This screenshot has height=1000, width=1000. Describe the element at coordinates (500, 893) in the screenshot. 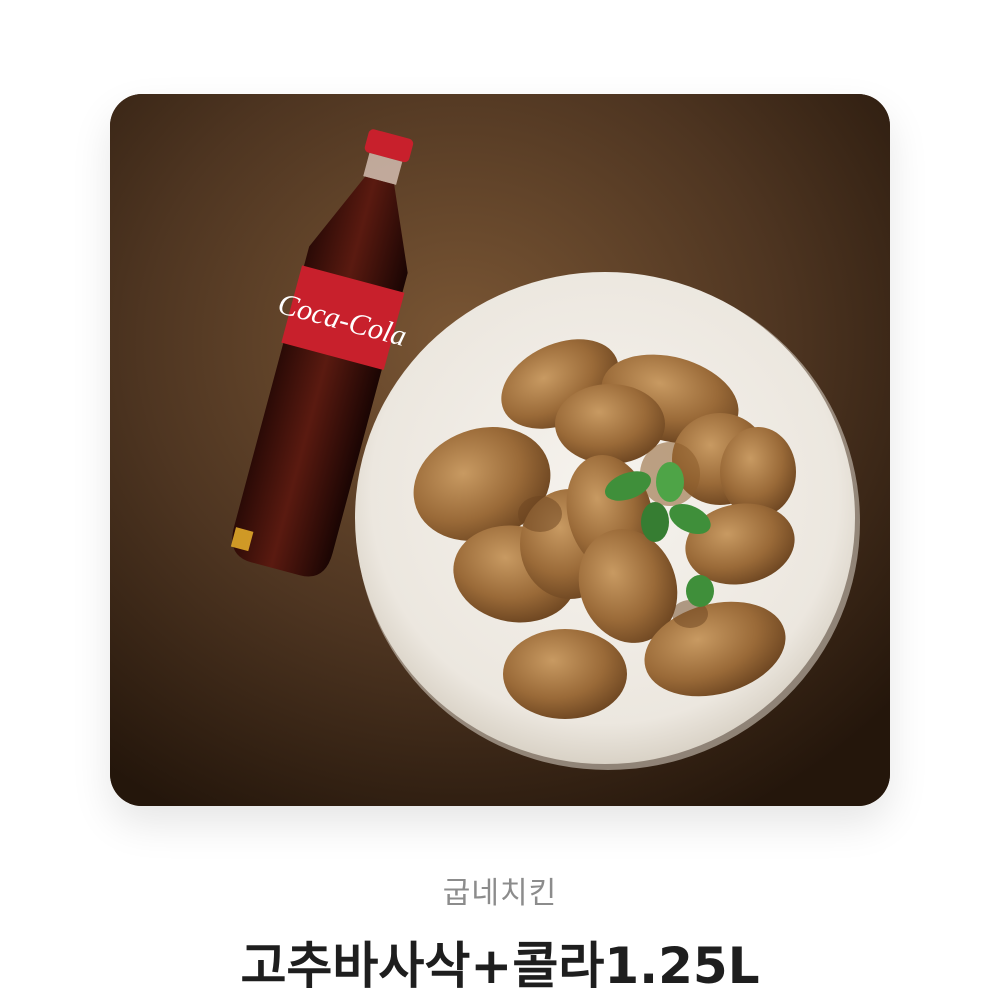

I see `brand-name: 굽네치킨` at that location.